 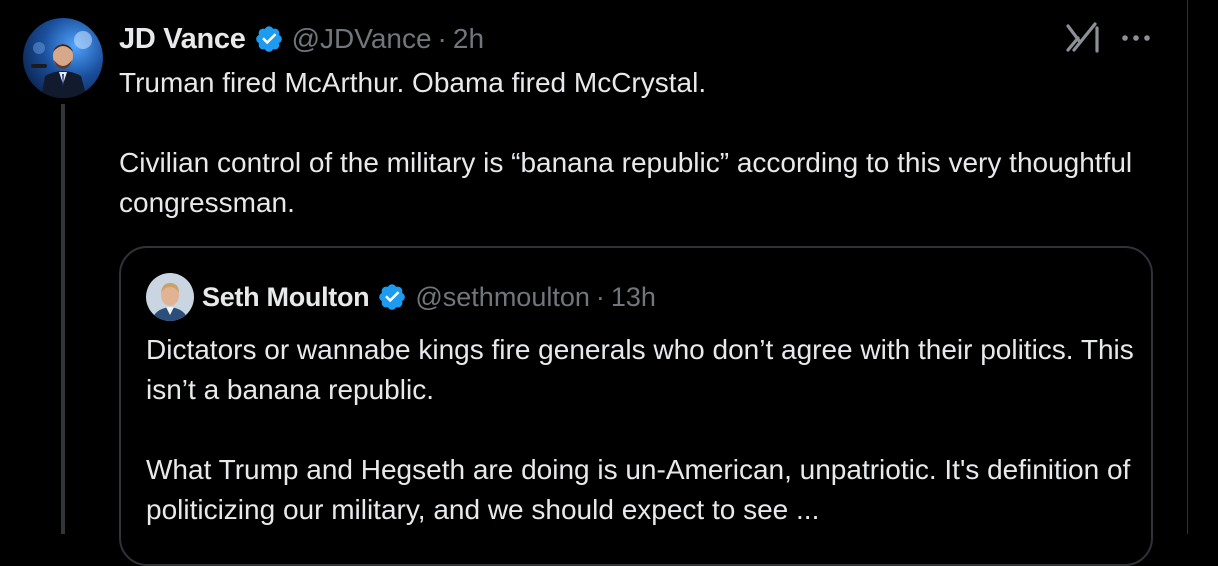 I want to click on author-name: JD Vance, so click(x=182, y=39).